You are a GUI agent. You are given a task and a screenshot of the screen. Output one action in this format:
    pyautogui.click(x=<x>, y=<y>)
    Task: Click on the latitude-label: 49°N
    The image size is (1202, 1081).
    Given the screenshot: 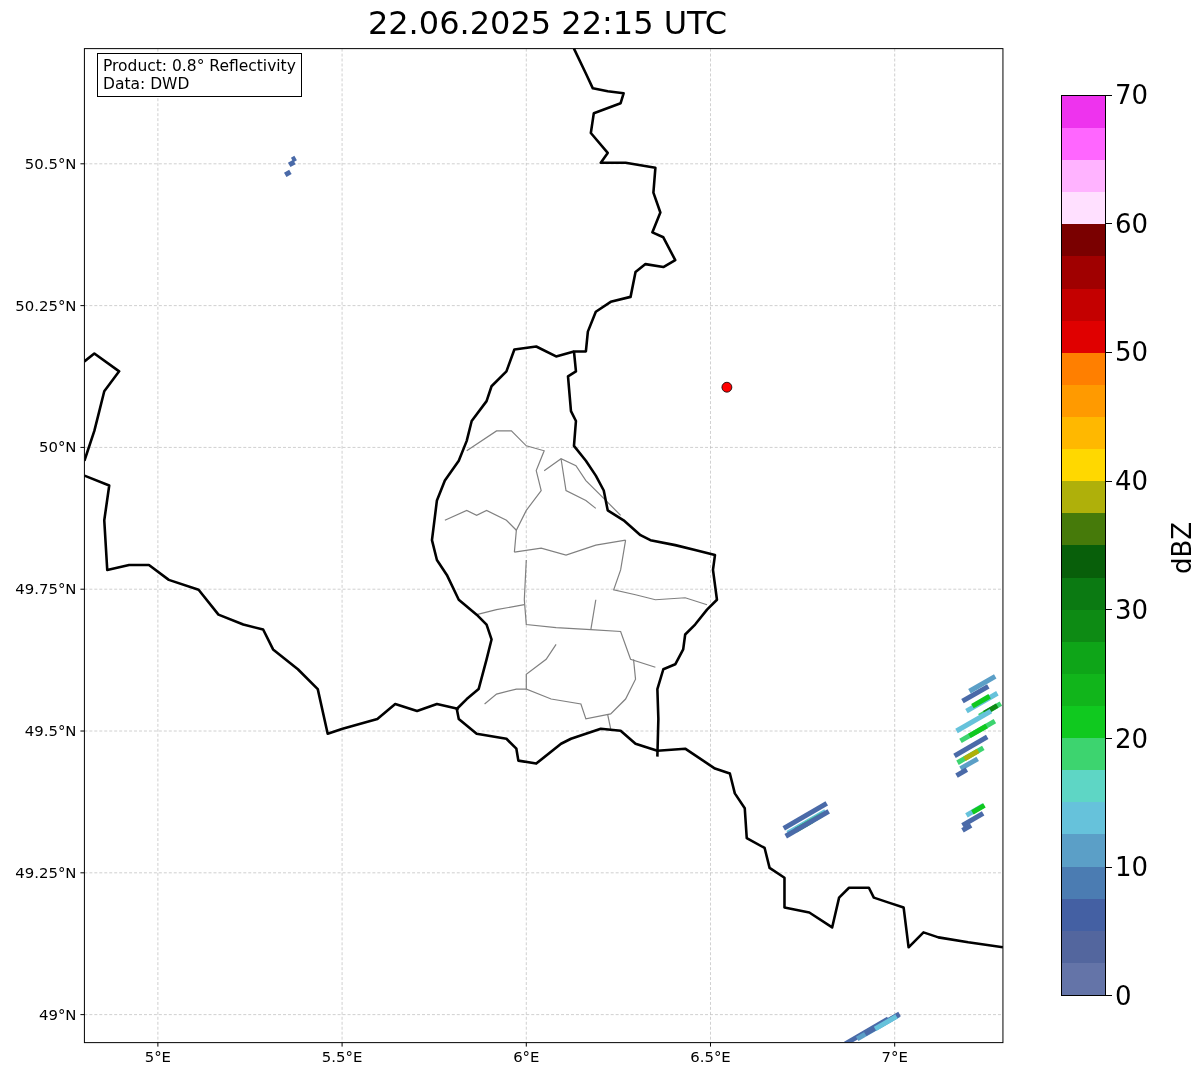 What is the action you would take?
    pyautogui.click(x=57, y=1014)
    